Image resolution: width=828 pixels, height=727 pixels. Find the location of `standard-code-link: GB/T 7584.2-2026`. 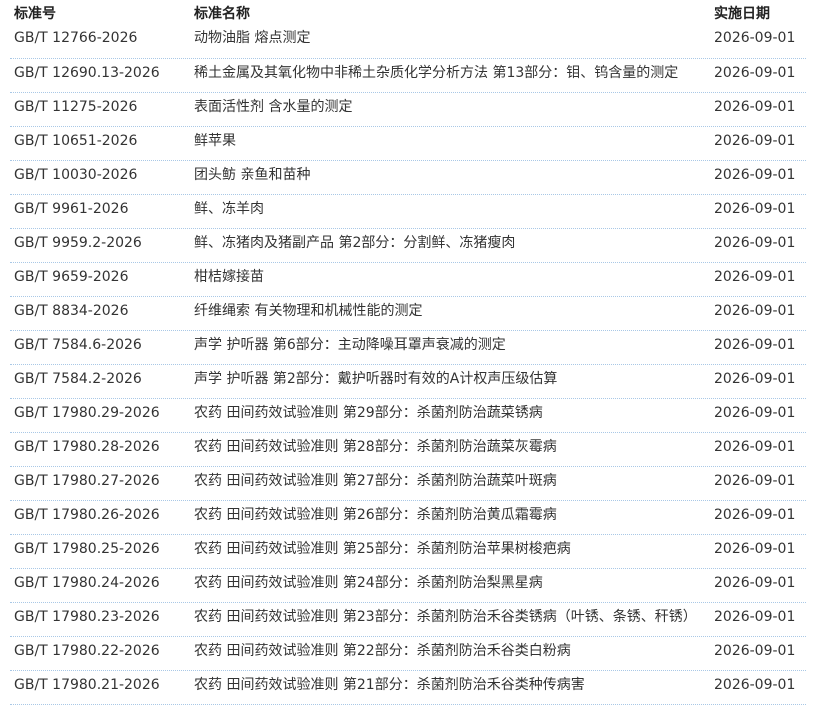

standard-code-link: GB/T 7584.2-2026 is located at coordinates (78, 379).